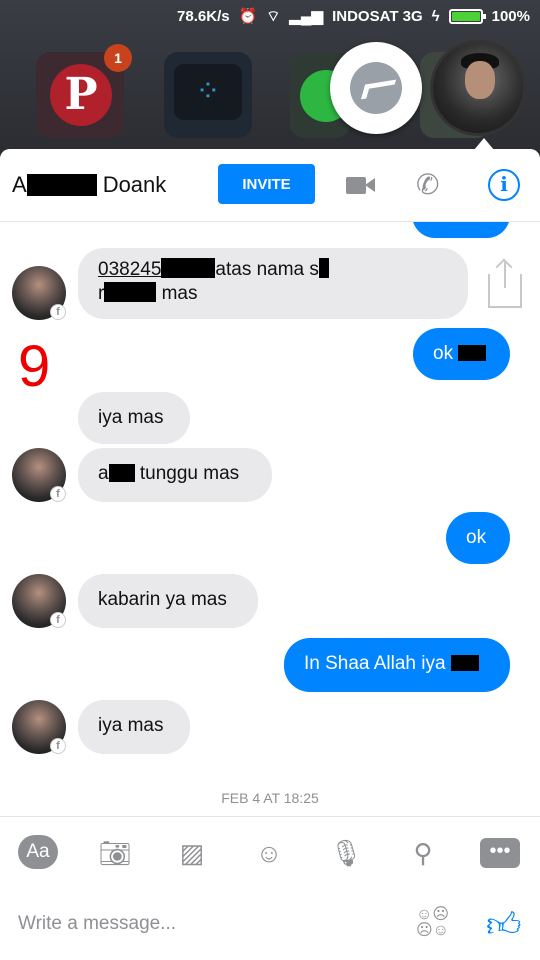 The width and height of the screenshot is (540, 960). I want to click on text-format-button: Aa, so click(38, 852).